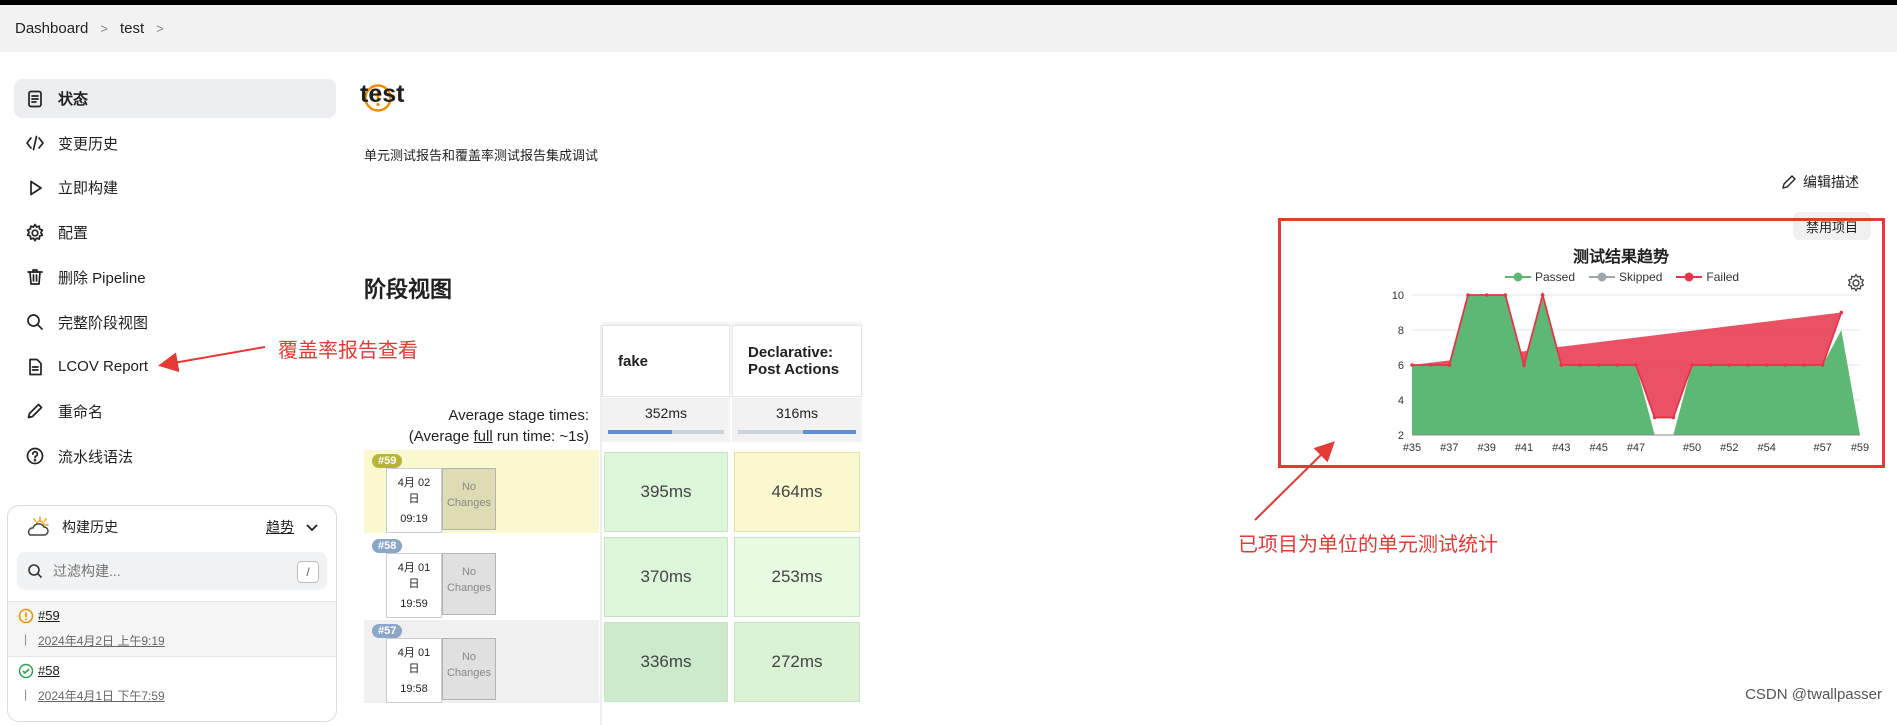 This screenshot has height=725, width=1897. I want to click on trend-link: 趋势, so click(280, 527).